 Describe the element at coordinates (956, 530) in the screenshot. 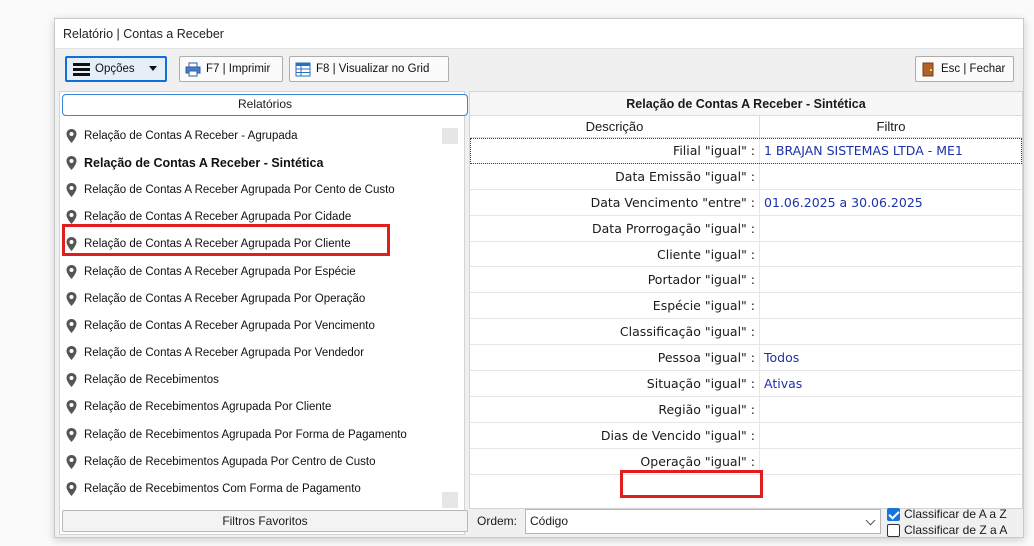

I see `classificar-za-label: Classificar de Z a A` at that location.